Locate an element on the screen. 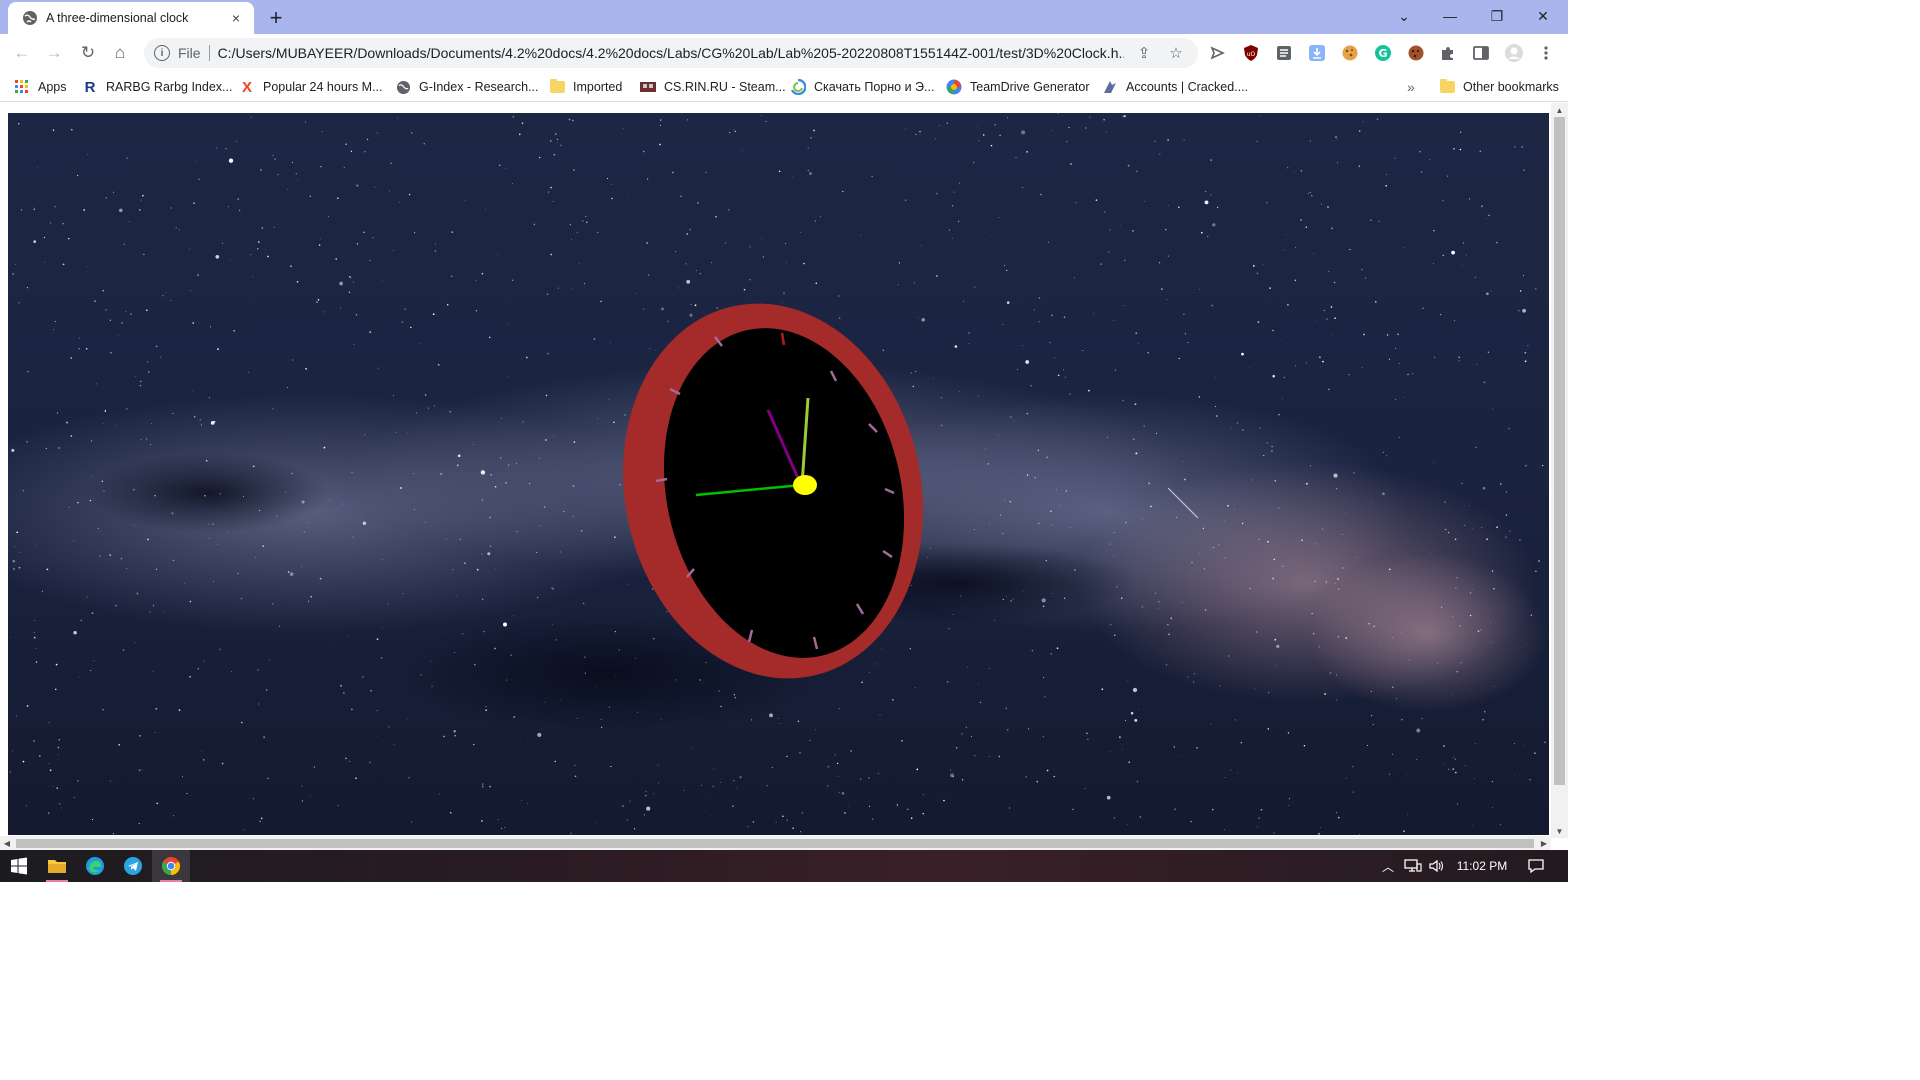 The width and height of the screenshot is (1920, 1080). minimize-button: — is located at coordinates (1450, 16).